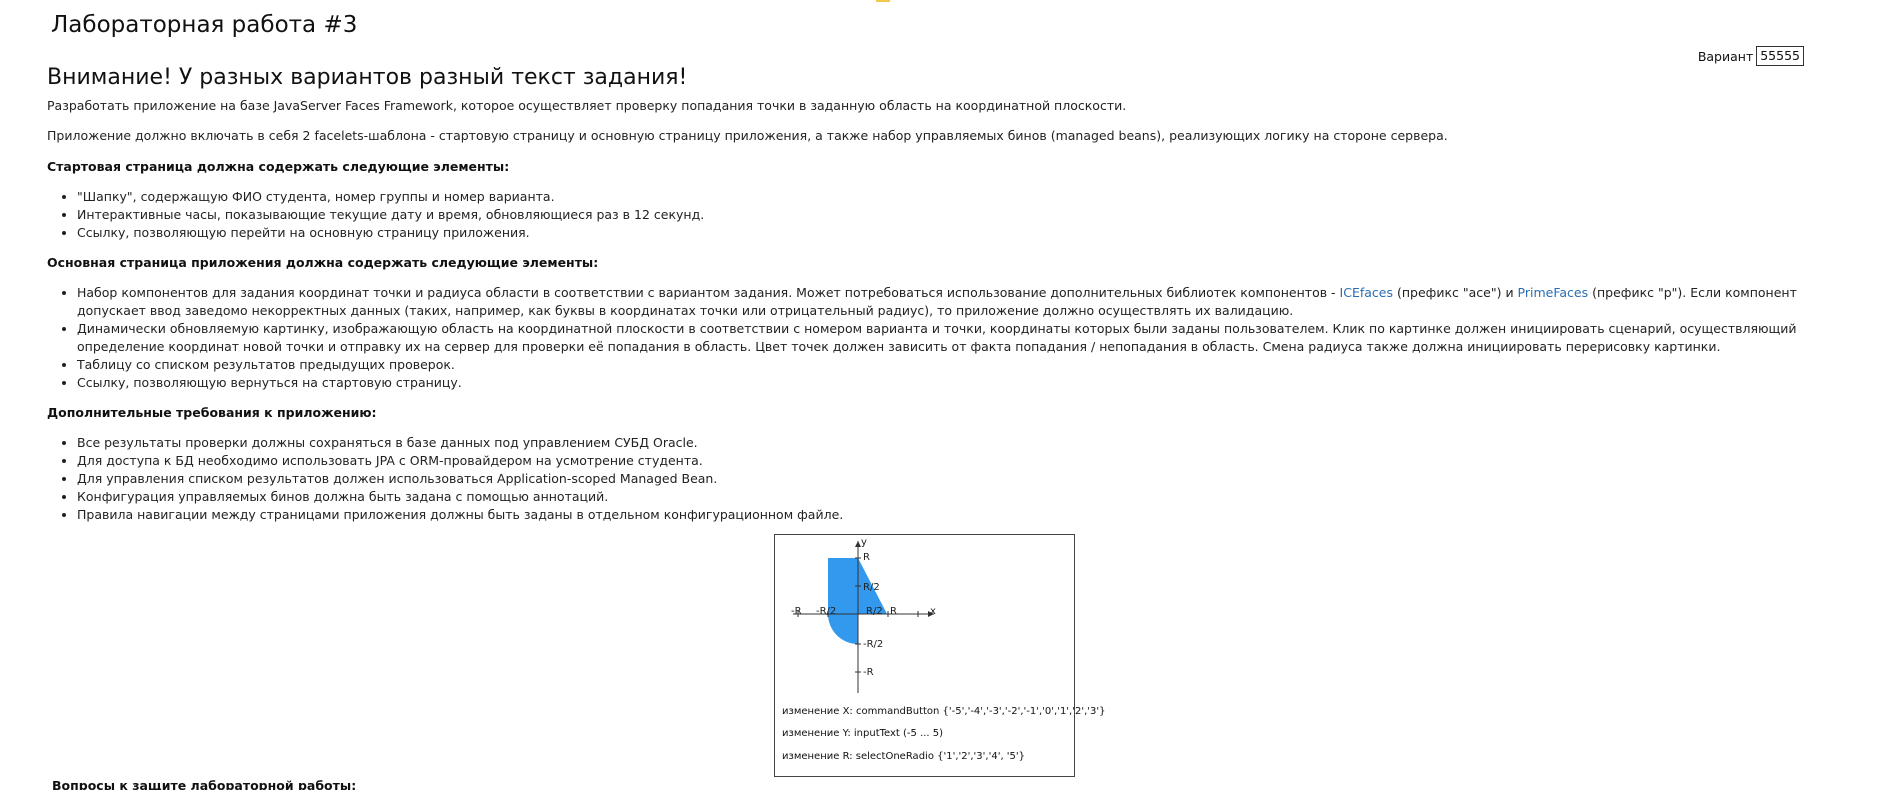 This screenshot has width=1882, height=790. What do you see at coordinates (1457, 292) in the screenshot?
I see `main-item-1-middle: (префикс "ace") и` at bounding box center [1457, 292].